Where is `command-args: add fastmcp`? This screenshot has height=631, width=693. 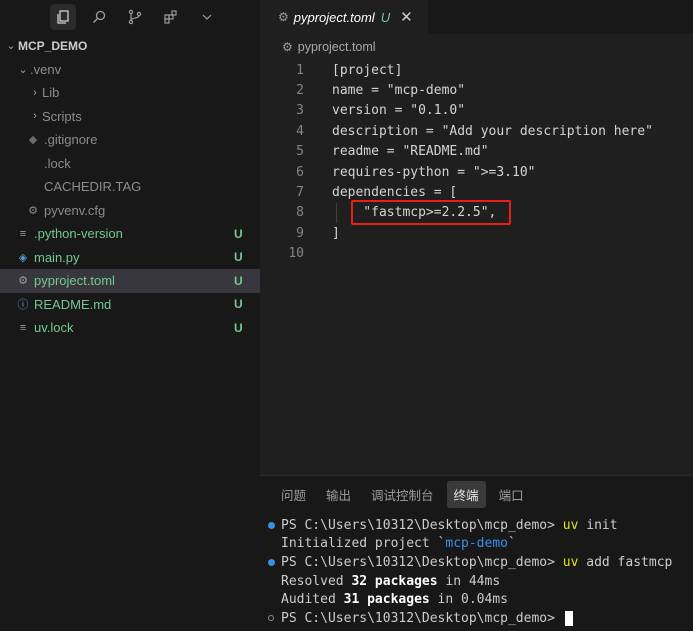 command-args: add fastmcp is located at coordinates (625, 562).